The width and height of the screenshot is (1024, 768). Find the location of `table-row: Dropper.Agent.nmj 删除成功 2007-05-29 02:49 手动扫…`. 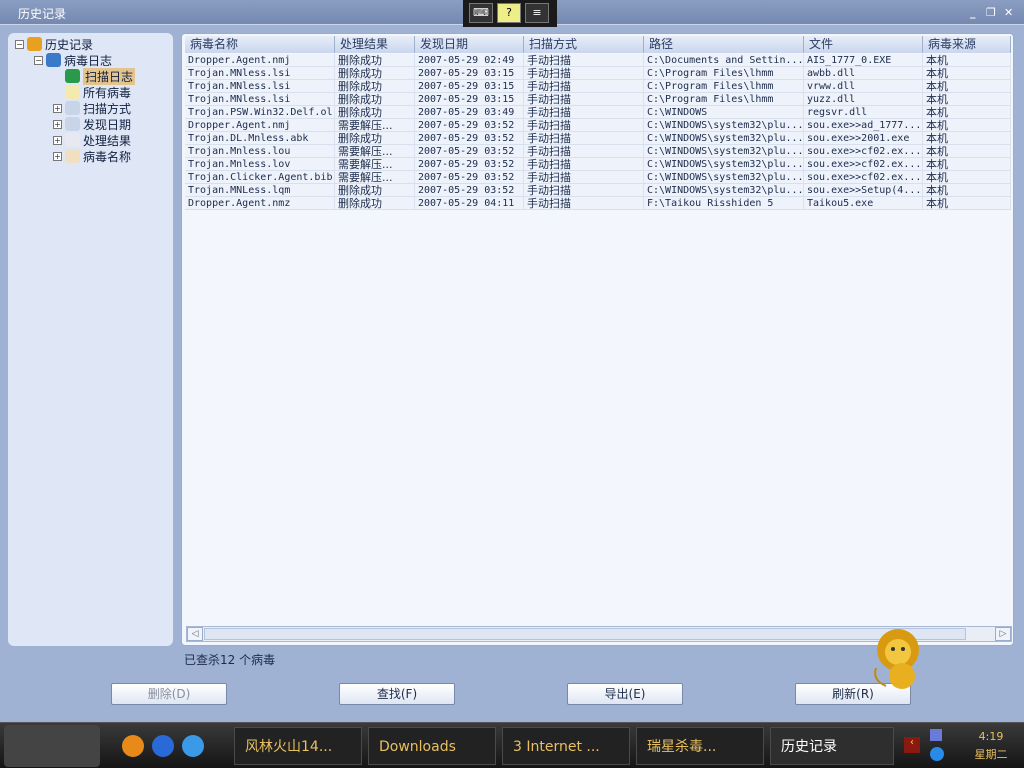

table-row: Dropper.Agent.nmj 删除成功 2007-05-29 02:49 手动扫… is located at coordinates (598, 60).